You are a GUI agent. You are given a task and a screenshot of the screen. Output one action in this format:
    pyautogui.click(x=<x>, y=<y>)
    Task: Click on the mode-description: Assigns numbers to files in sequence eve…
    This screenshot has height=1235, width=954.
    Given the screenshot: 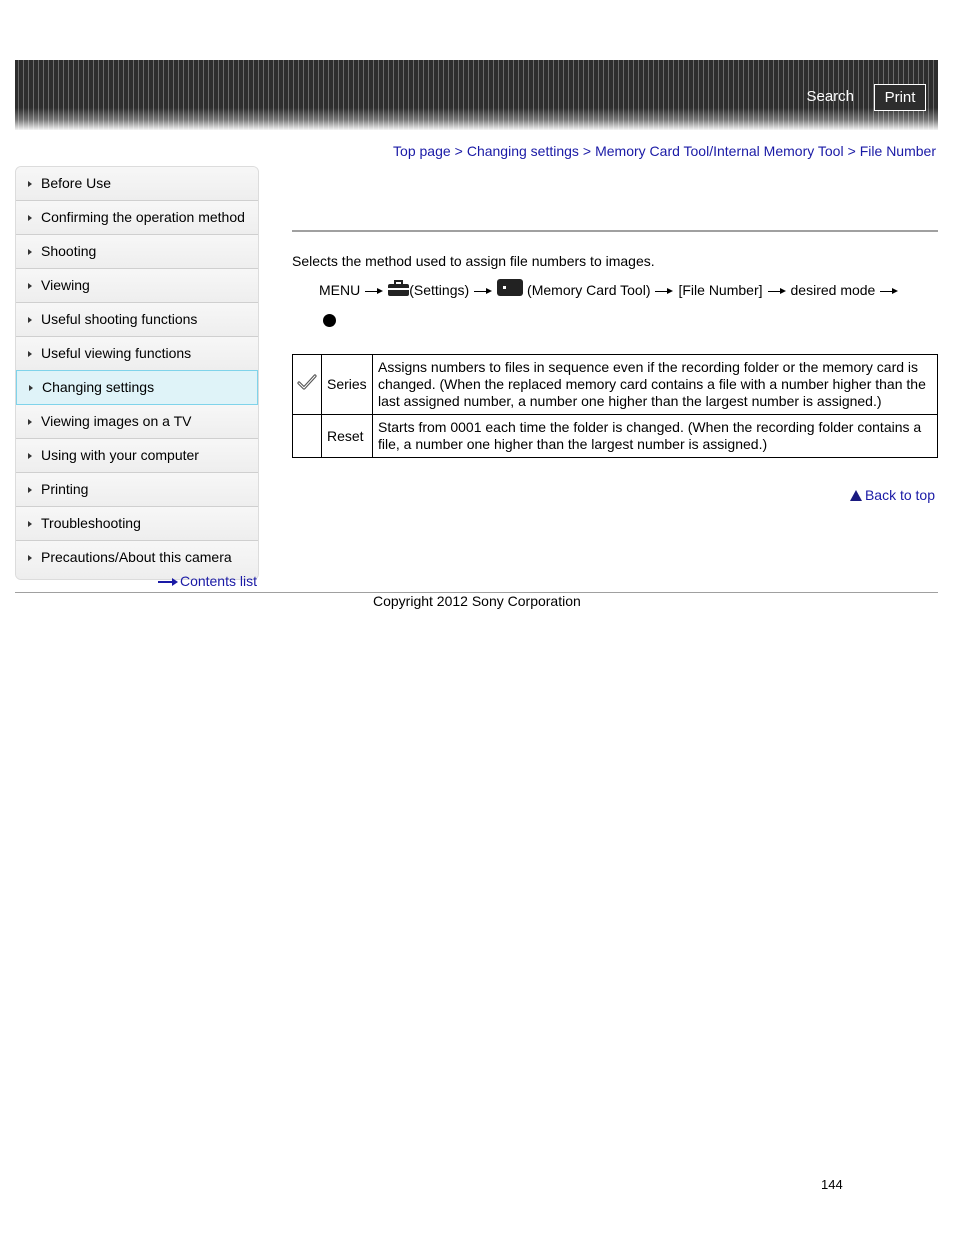 What is the action you would take?
    pyautogui.click(x=655, y=384)
    